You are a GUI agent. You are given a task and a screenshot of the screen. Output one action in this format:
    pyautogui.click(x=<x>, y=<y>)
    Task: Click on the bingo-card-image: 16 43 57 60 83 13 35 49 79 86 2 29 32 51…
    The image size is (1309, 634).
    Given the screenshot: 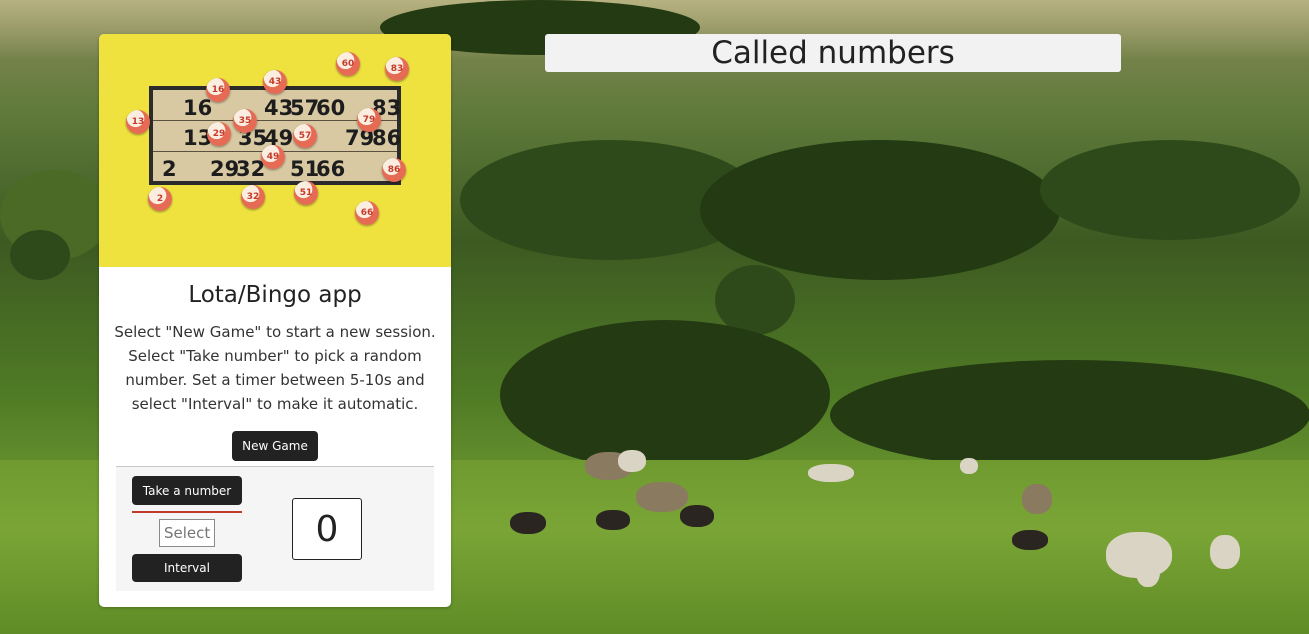 What is the action you would take?
    pyautogui.click(x=275, y=150)
    